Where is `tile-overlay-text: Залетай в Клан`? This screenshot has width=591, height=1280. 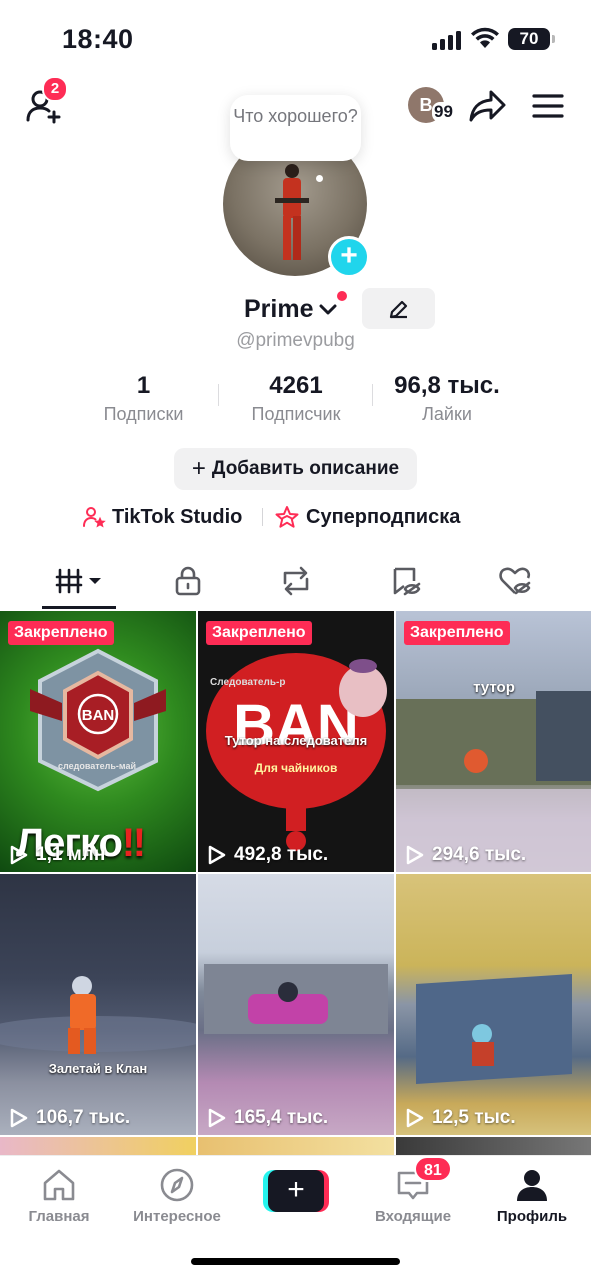 tile-overlay-text: Залетай в Клан is located at coordinates (98, 1068).